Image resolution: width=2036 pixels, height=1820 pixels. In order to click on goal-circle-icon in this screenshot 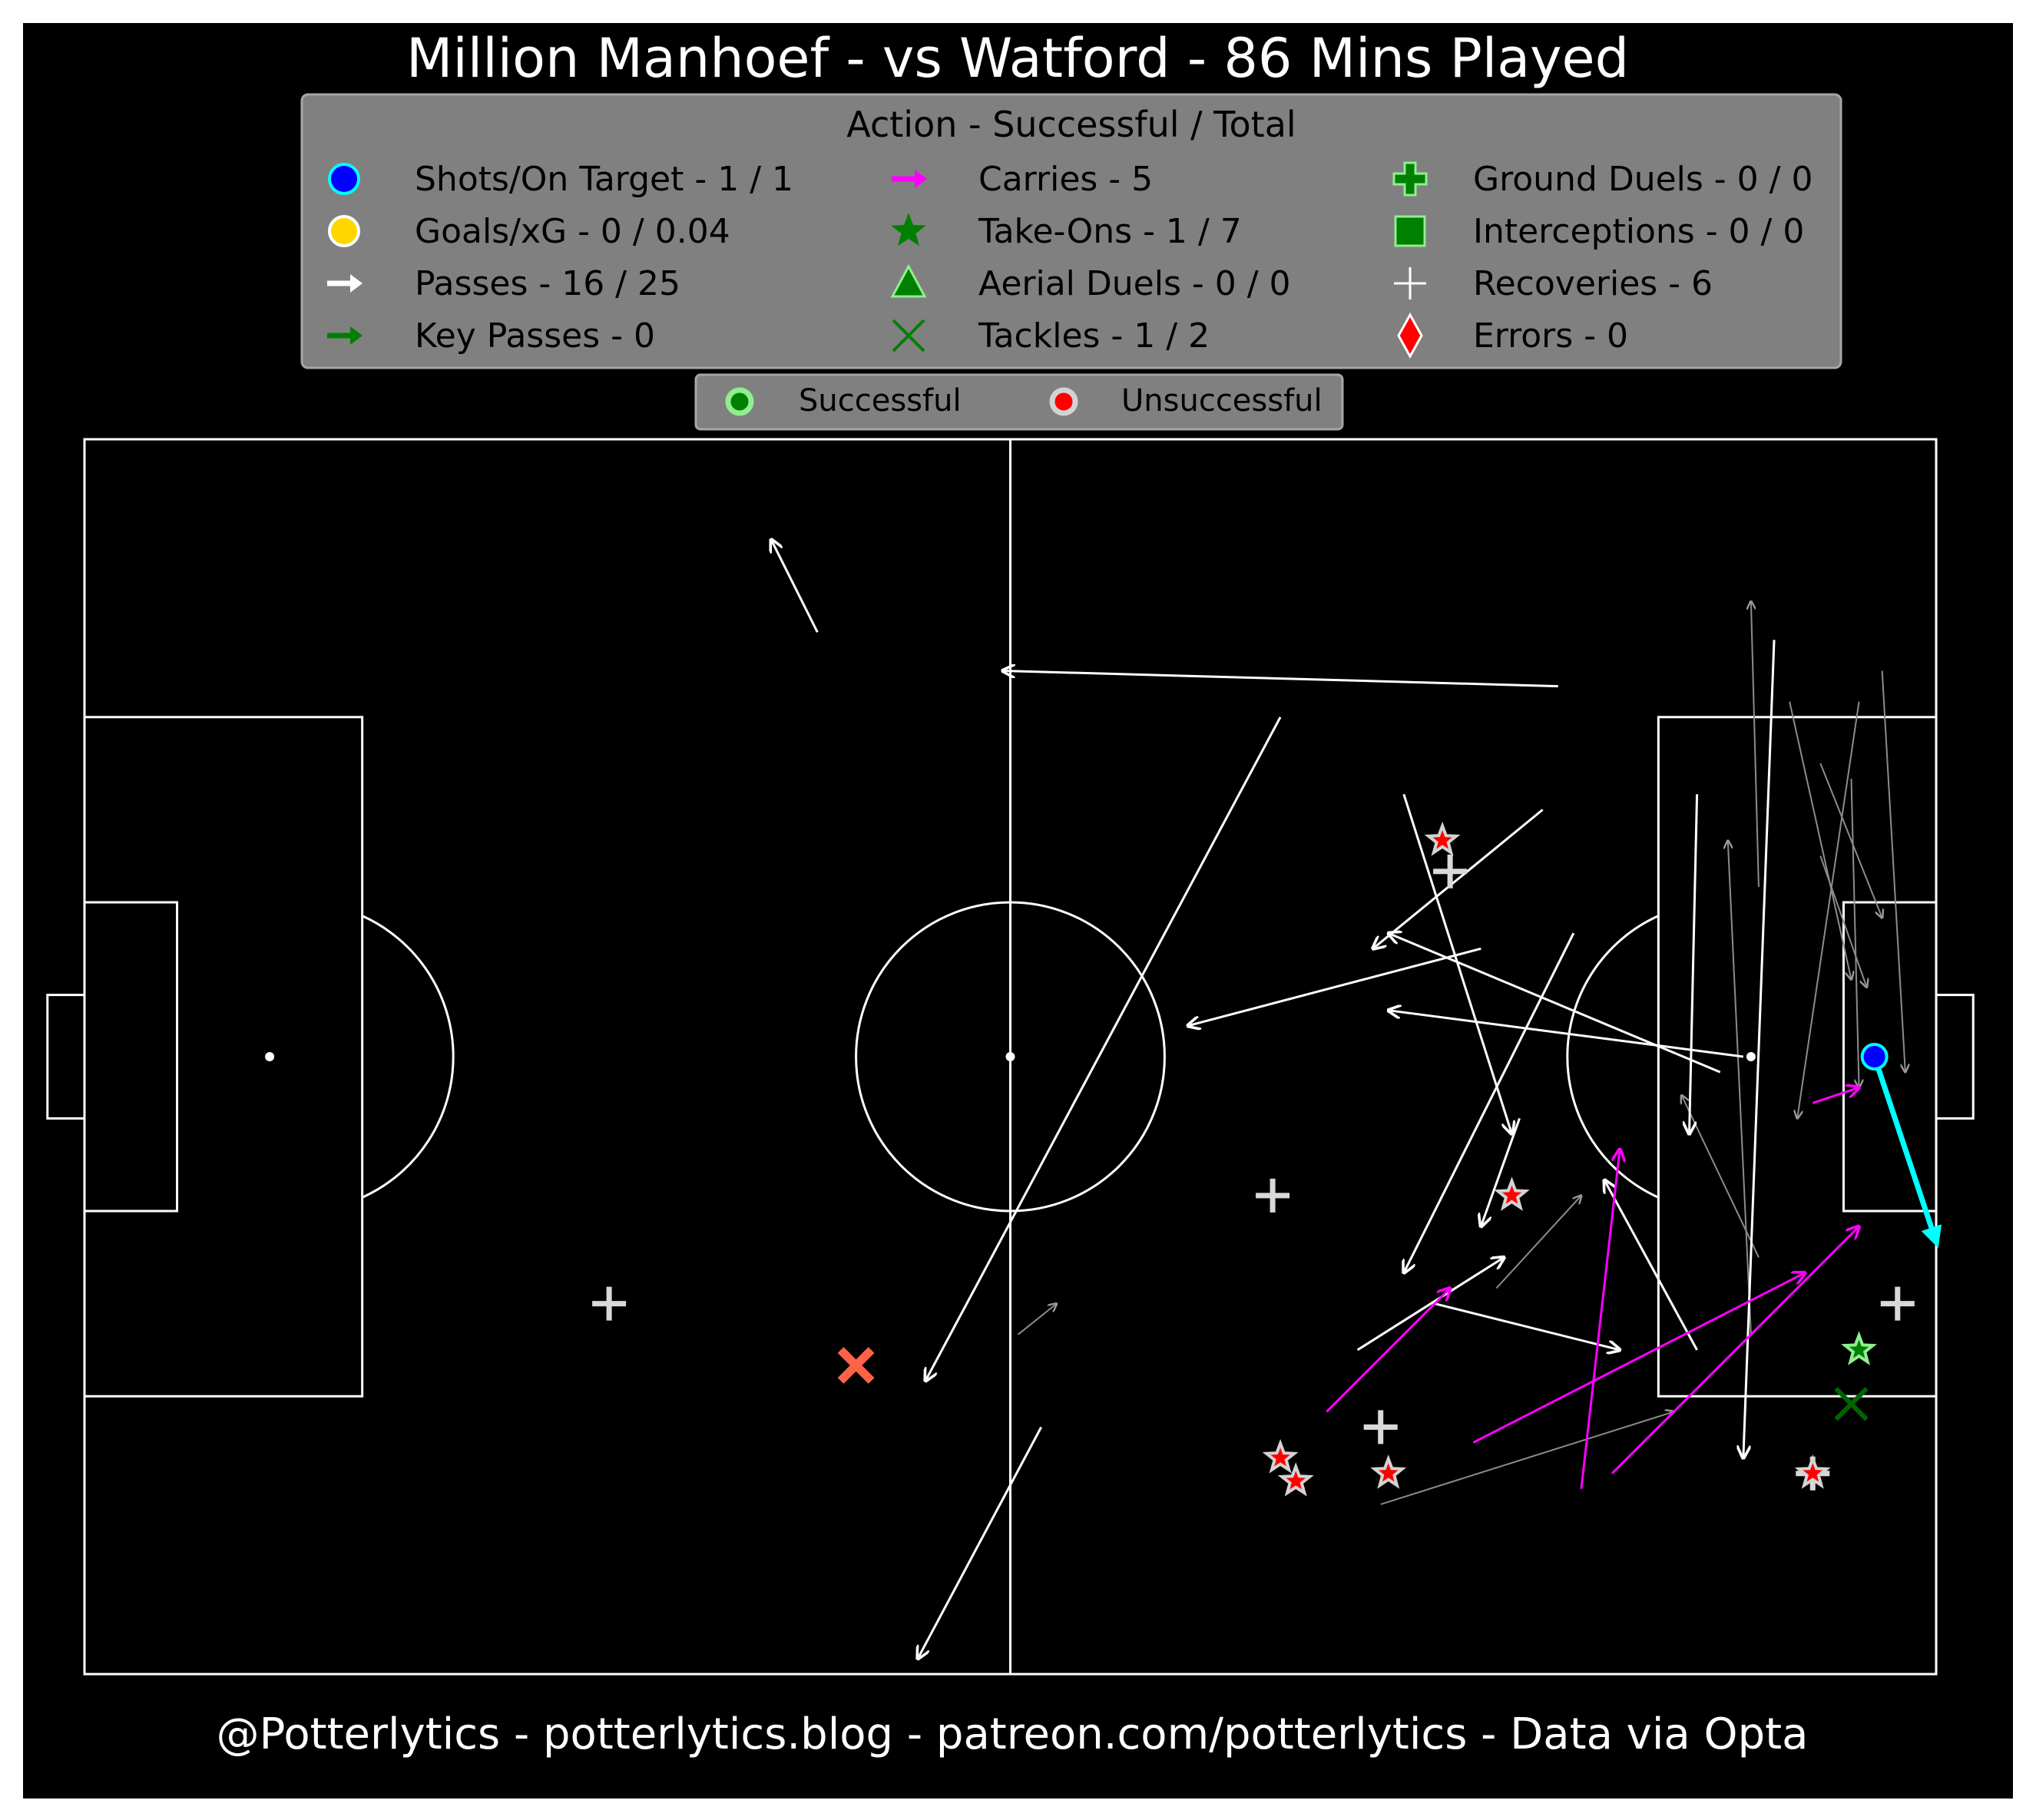, I will do `click(344, 231)`.